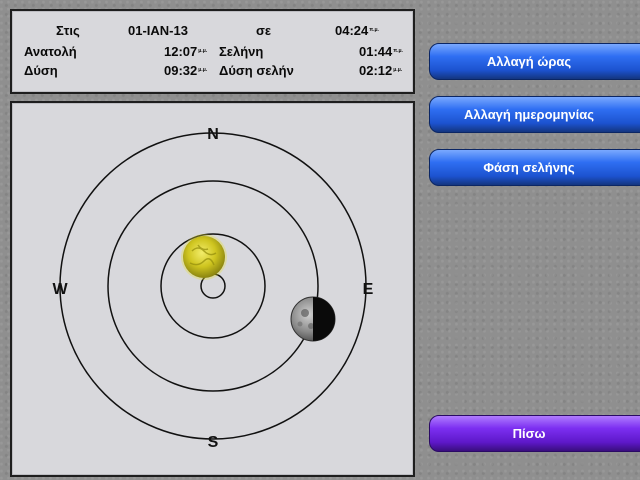 The width and height of the screenshot is (640, 480). Describe the element at coordinates (213, 134) in the screenshot. I see `north-label: N` at that location.